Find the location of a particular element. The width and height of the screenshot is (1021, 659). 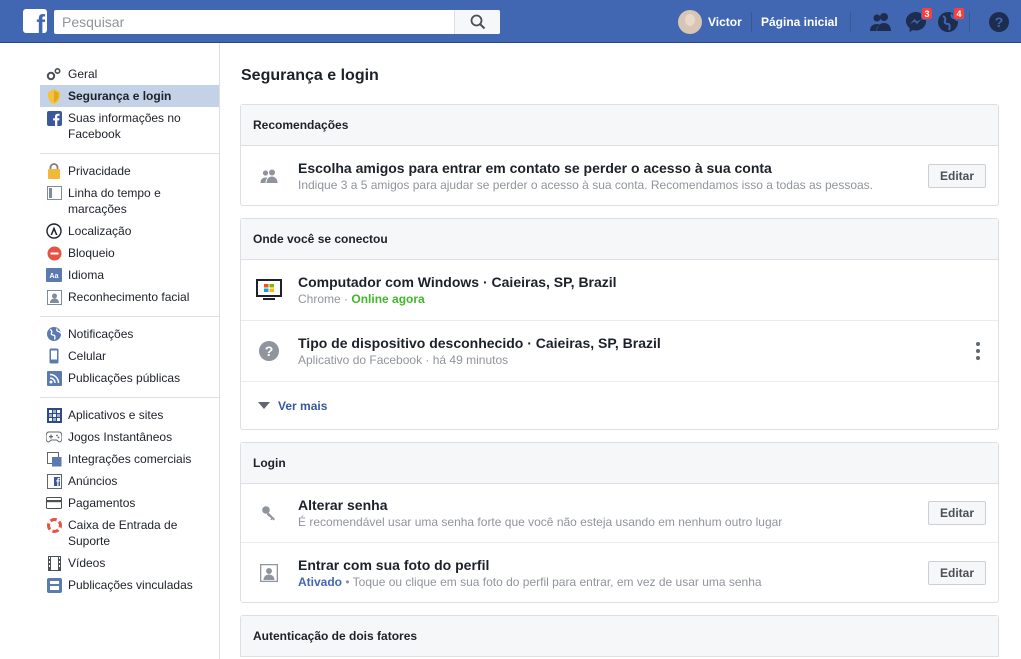

nav-right: Victor Página inicial 3 4 ? is located at coordinates (842, 21).